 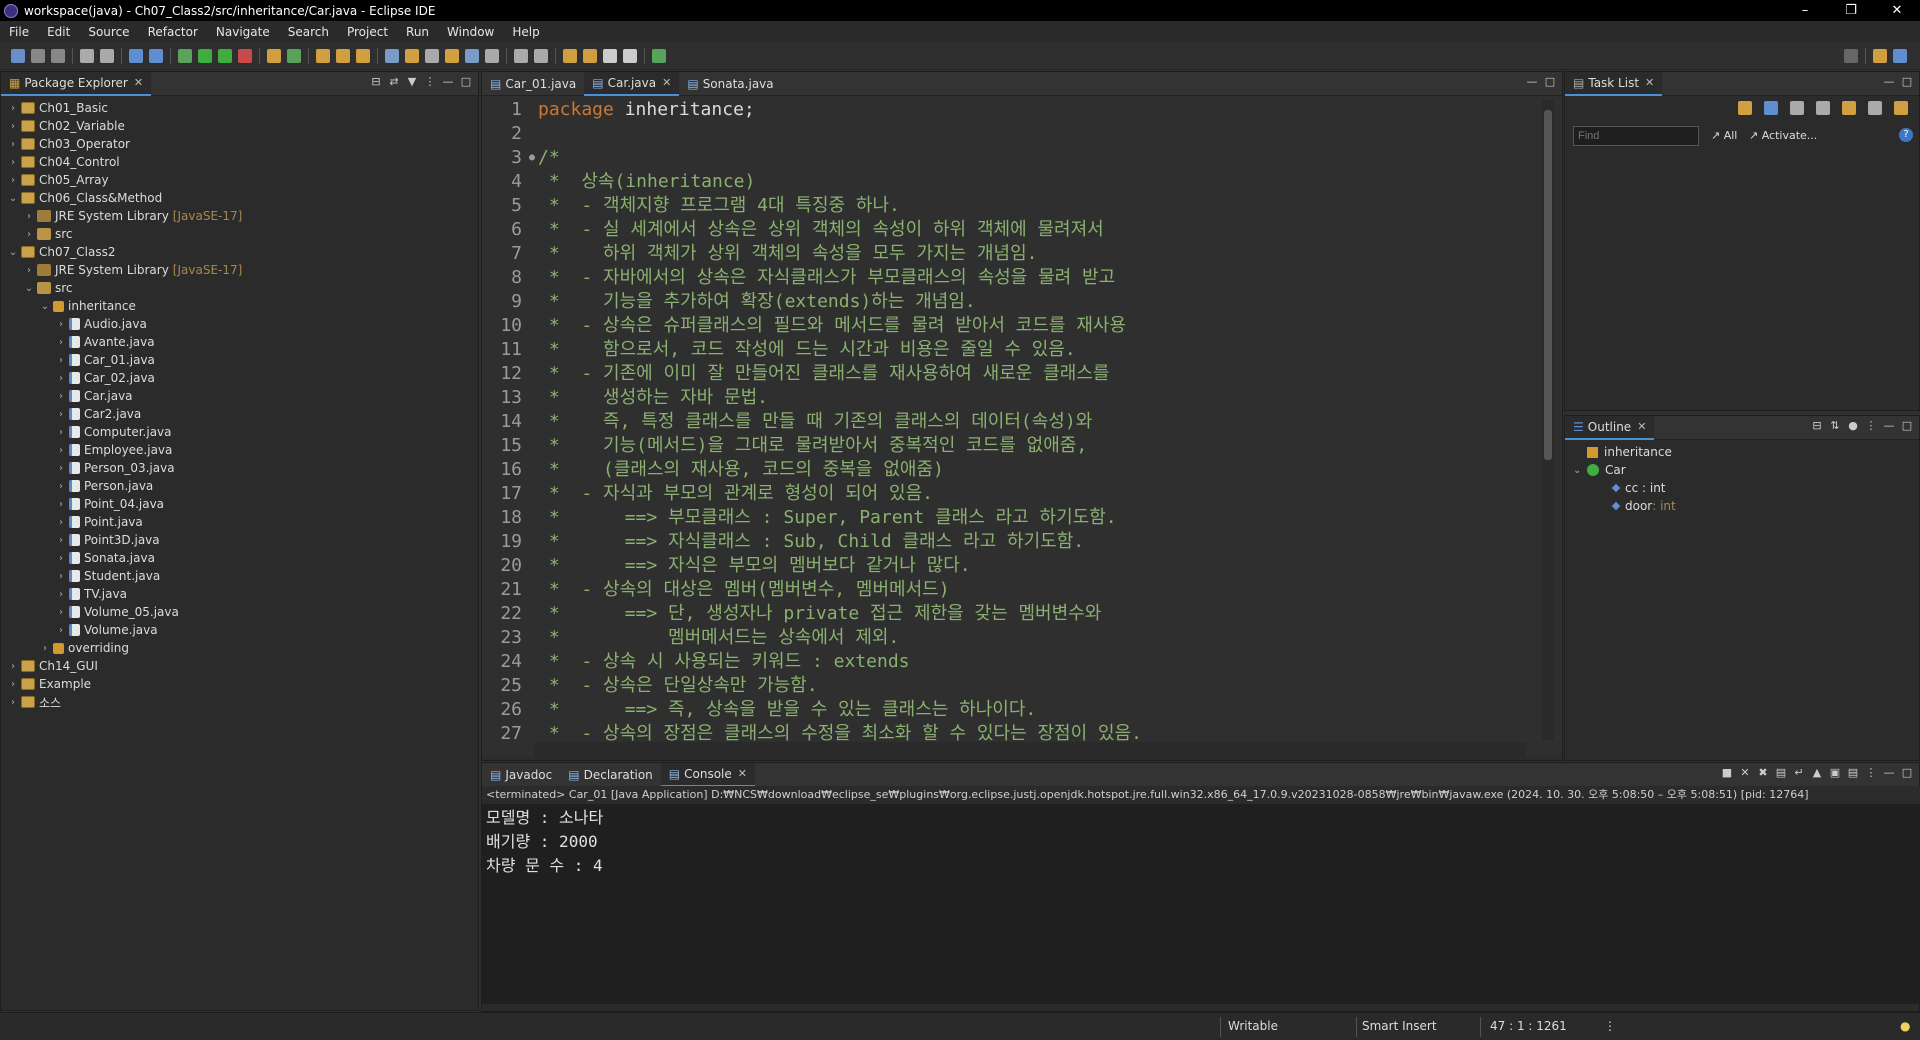 I want to click on tree-item: › Car_02.java, so click(x=239, y=378).